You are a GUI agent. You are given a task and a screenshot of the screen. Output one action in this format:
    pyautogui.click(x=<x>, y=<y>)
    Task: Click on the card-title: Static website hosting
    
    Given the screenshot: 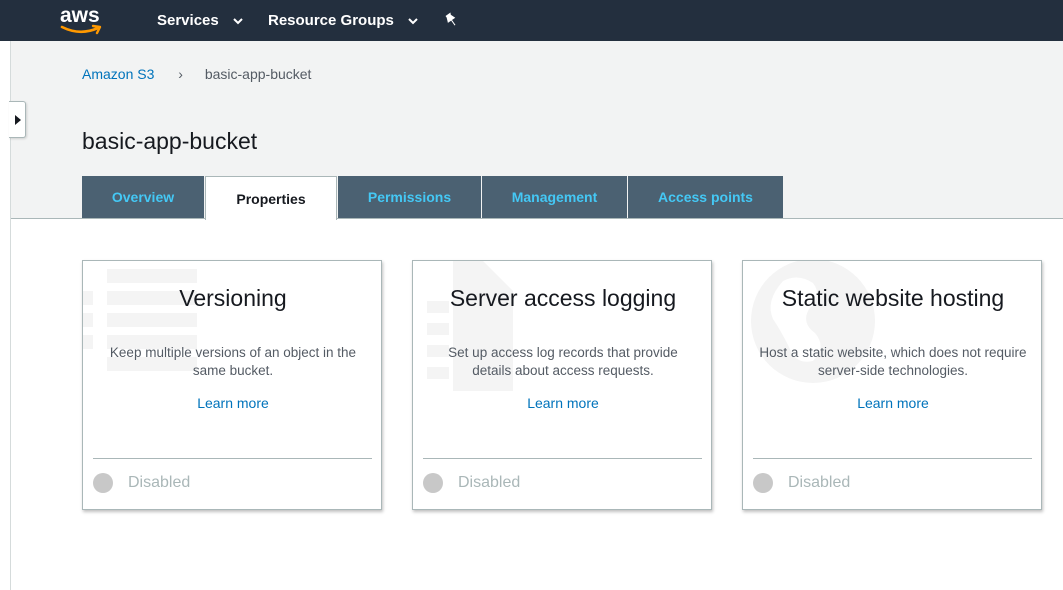 What is the action you would take?
    pyautogui.click(x=893, y=298)
    